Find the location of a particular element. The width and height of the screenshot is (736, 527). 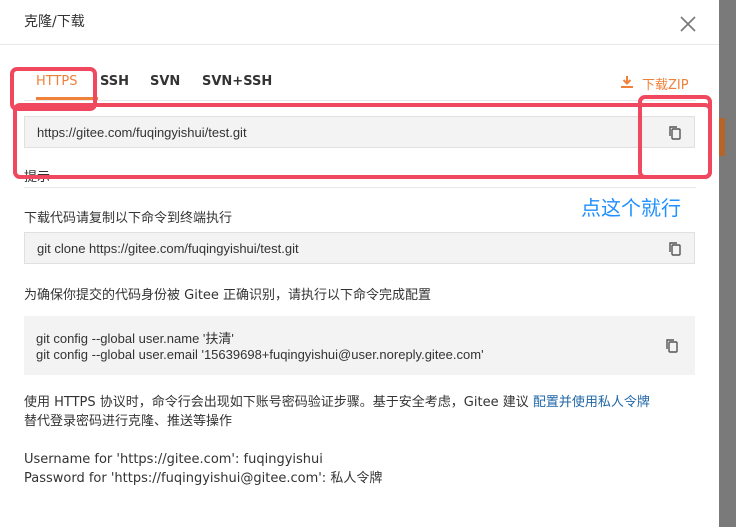

personal-token-link: 配置并使用私人令牌 is located at coordinates (591, 402).